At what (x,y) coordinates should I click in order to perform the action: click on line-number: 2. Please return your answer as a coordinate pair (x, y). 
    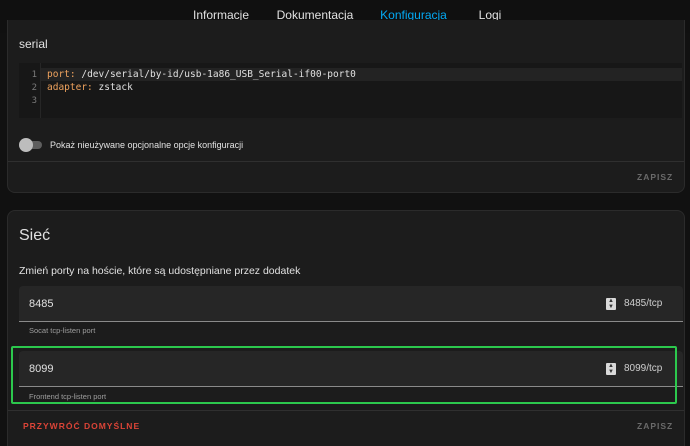
    Looking at the image, I should click on (34, 88).